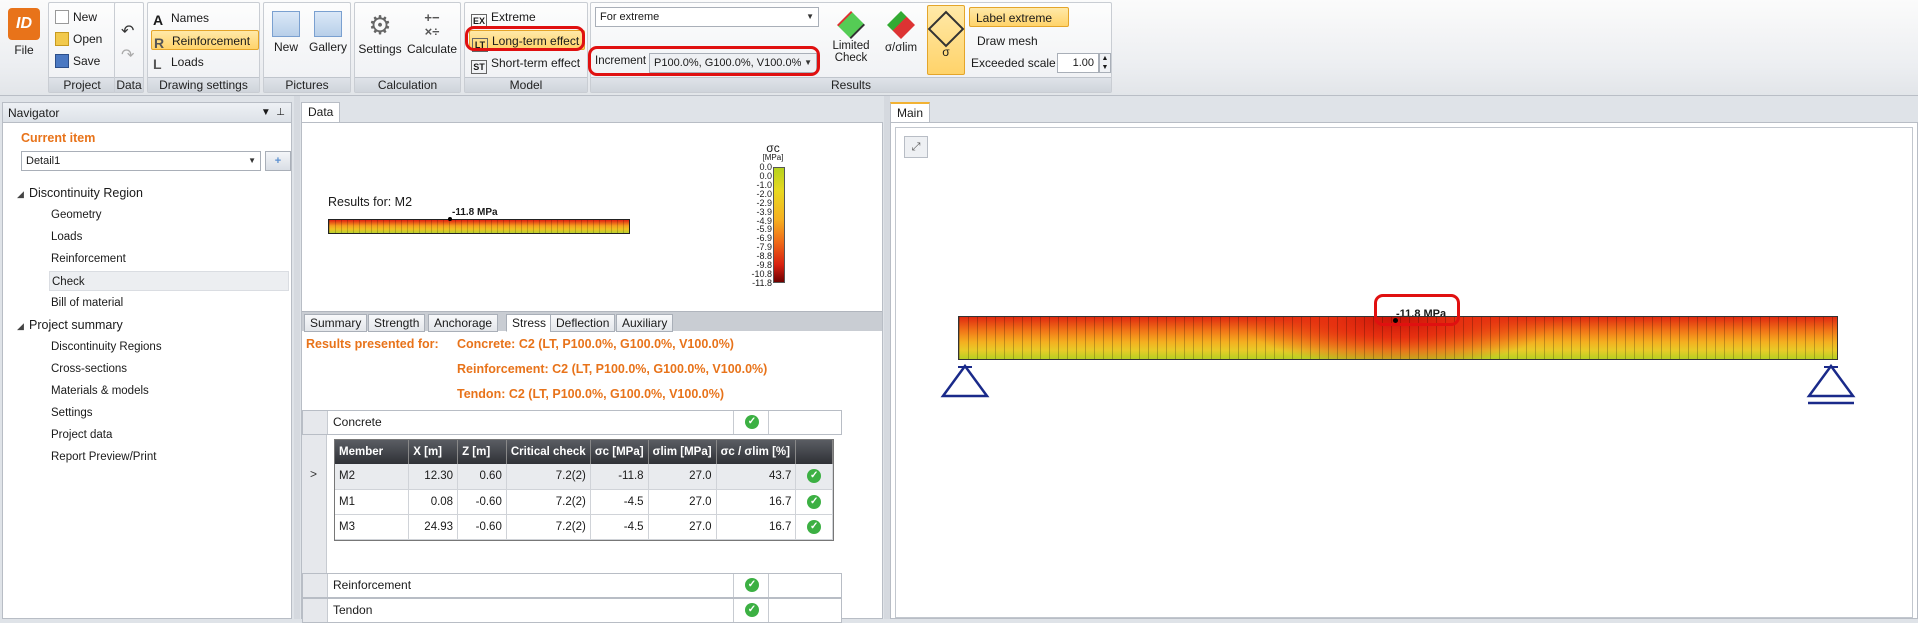  What do you see at coordinates (24, 40) in the screenshot?
I see `file-button: ID File` at bounding box center [24, 40].